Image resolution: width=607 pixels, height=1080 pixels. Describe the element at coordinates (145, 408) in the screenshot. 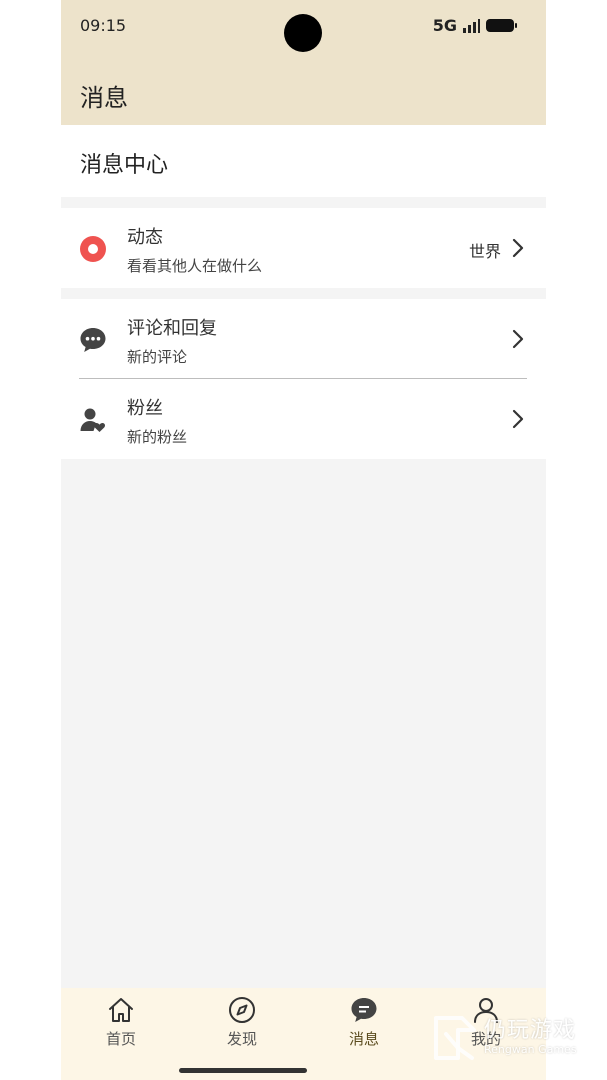

I see `row-title: 粉丝` at that location.